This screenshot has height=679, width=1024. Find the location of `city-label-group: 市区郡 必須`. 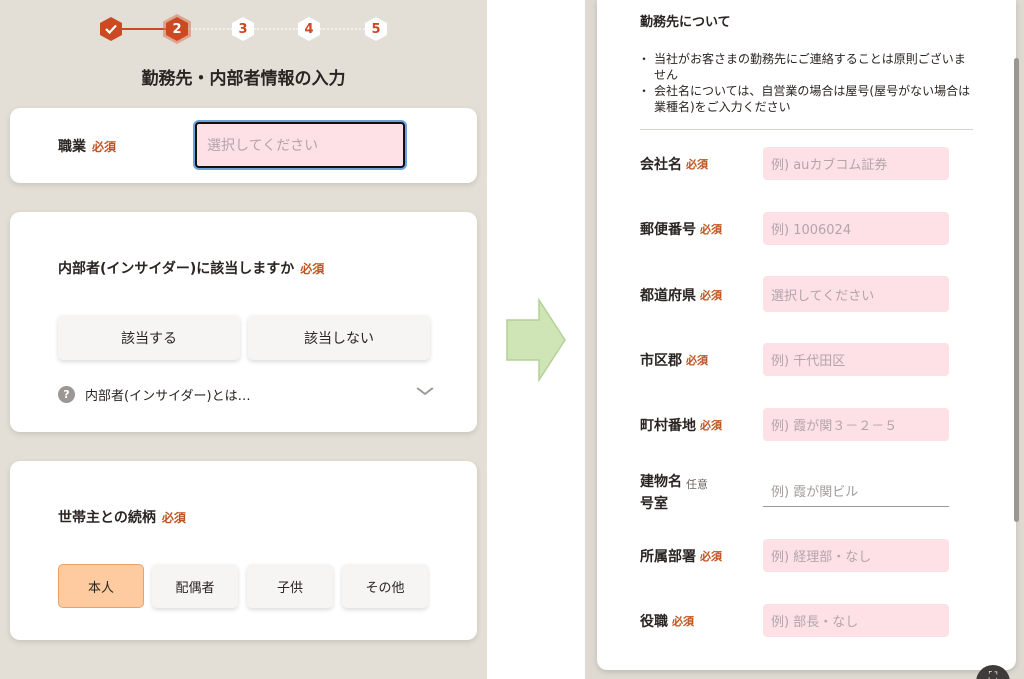

city-label-group: 市区郡 必須 is located at coordinates (674, 360).